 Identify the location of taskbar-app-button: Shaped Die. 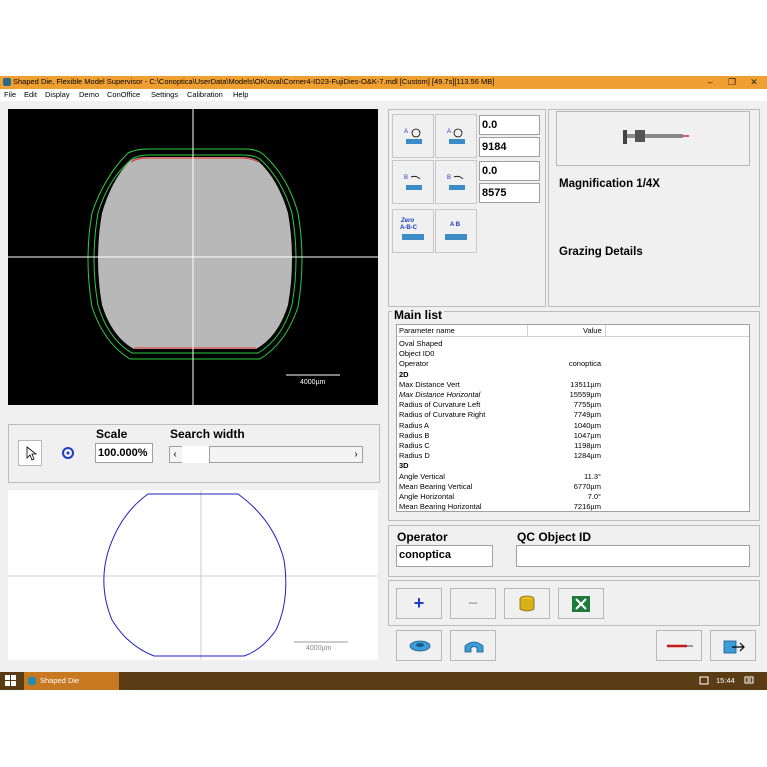
(71, 681).